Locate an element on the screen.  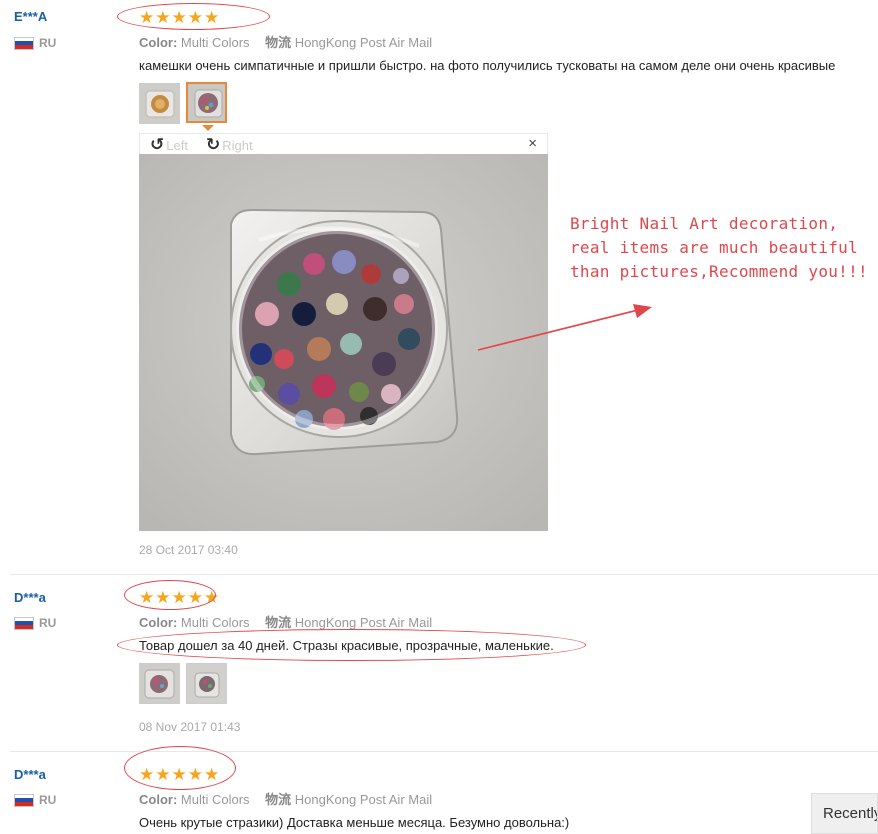
annotation-arrow-icon is located at coordinates (564, 327).